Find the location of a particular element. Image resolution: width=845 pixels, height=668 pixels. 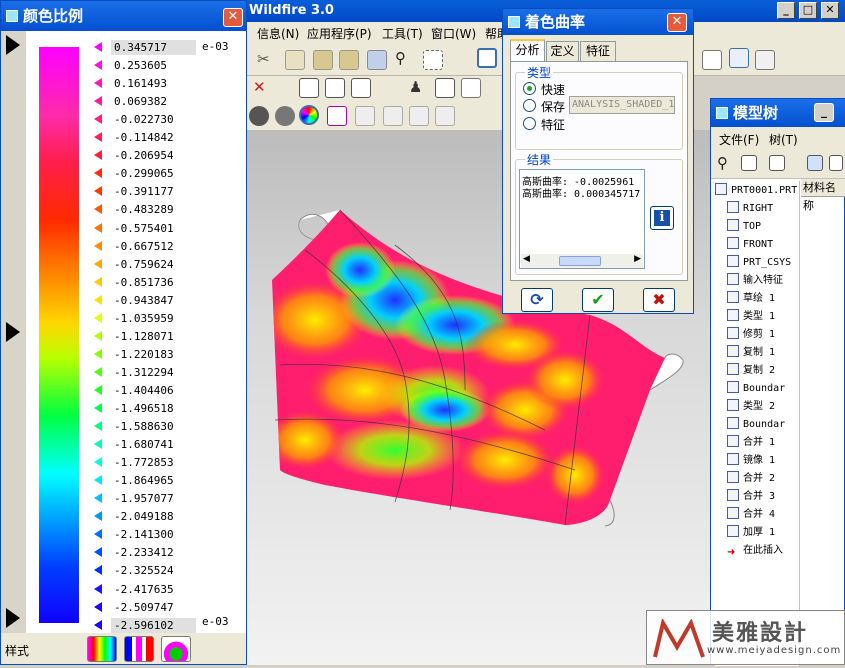

cut-icon: ✂ is located at coordinates (263, 59).